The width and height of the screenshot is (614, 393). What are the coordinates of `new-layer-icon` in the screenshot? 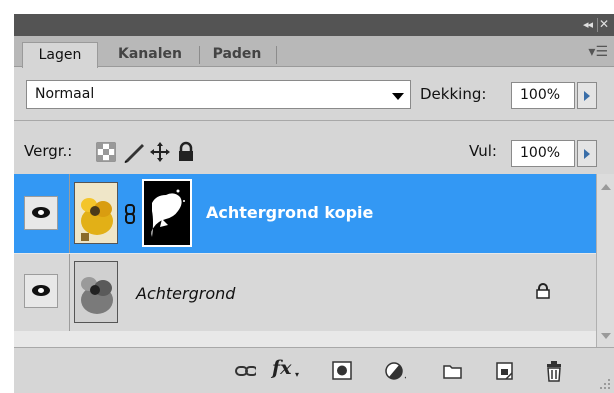 It's located at (505, 371).